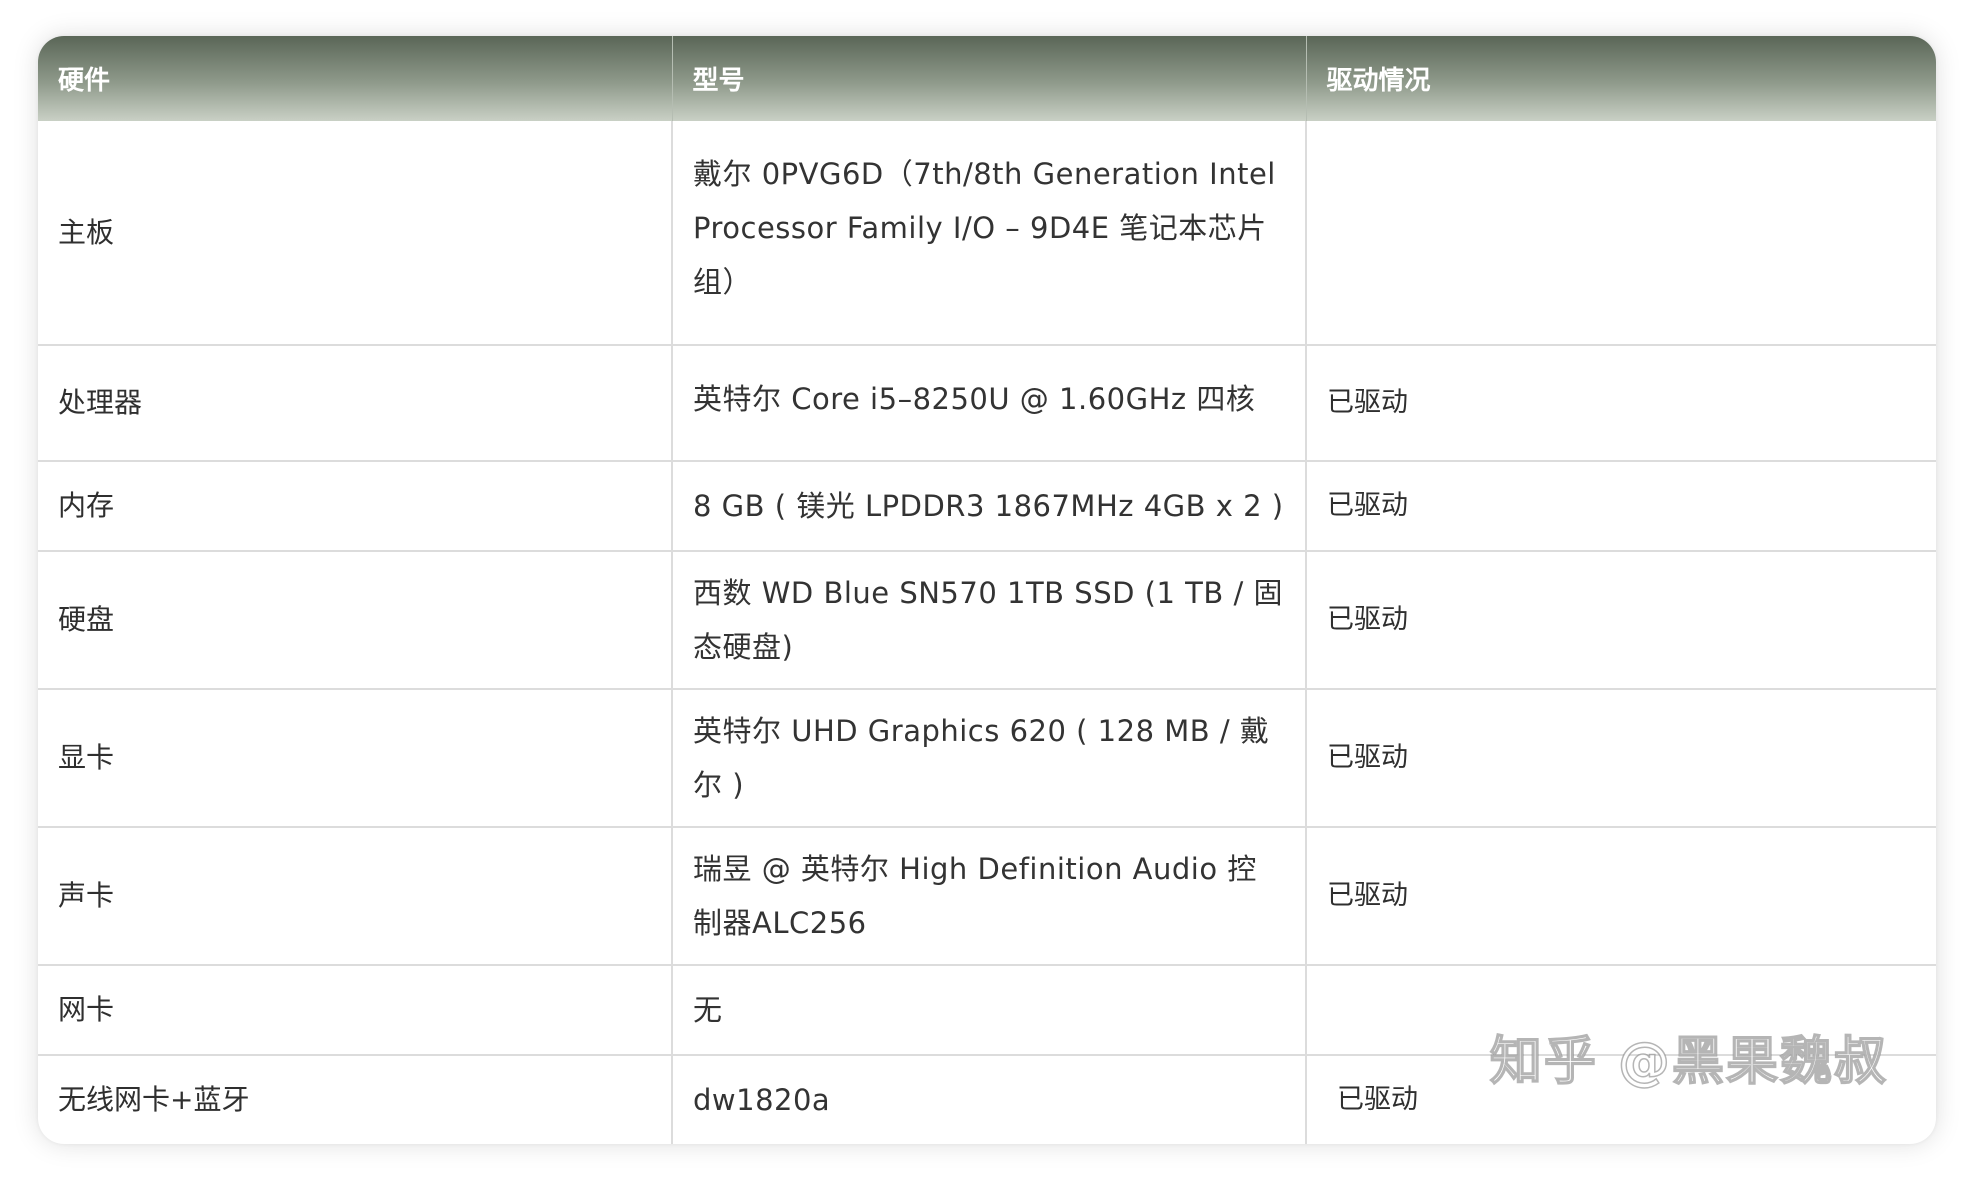  I want to click on hardware-cell: 网卡, so click(355, 1010).